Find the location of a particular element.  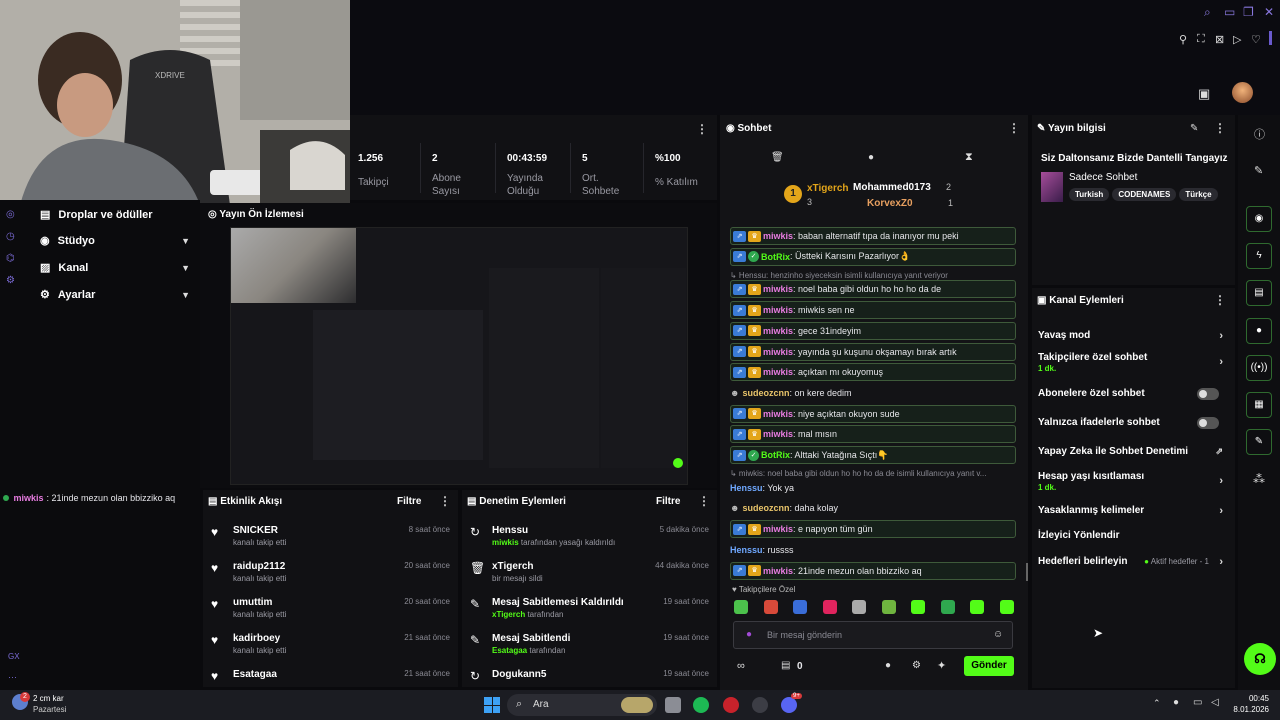

channel-action-3: Abonelere özel sohbet is located at coordinates (1130, 394).